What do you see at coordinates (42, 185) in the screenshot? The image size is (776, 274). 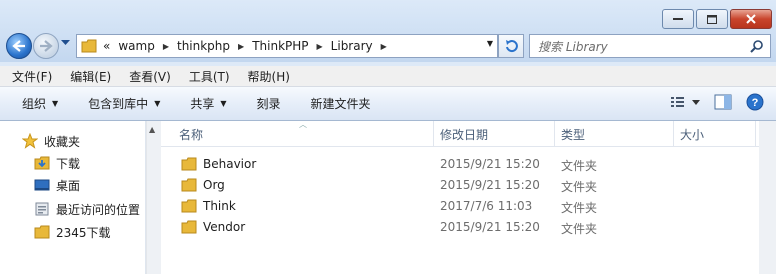 I see `desktop-icon` at bounding box center [42, 185].